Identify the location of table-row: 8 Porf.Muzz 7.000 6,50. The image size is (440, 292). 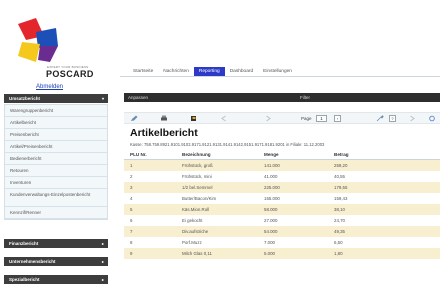
(282, 242).